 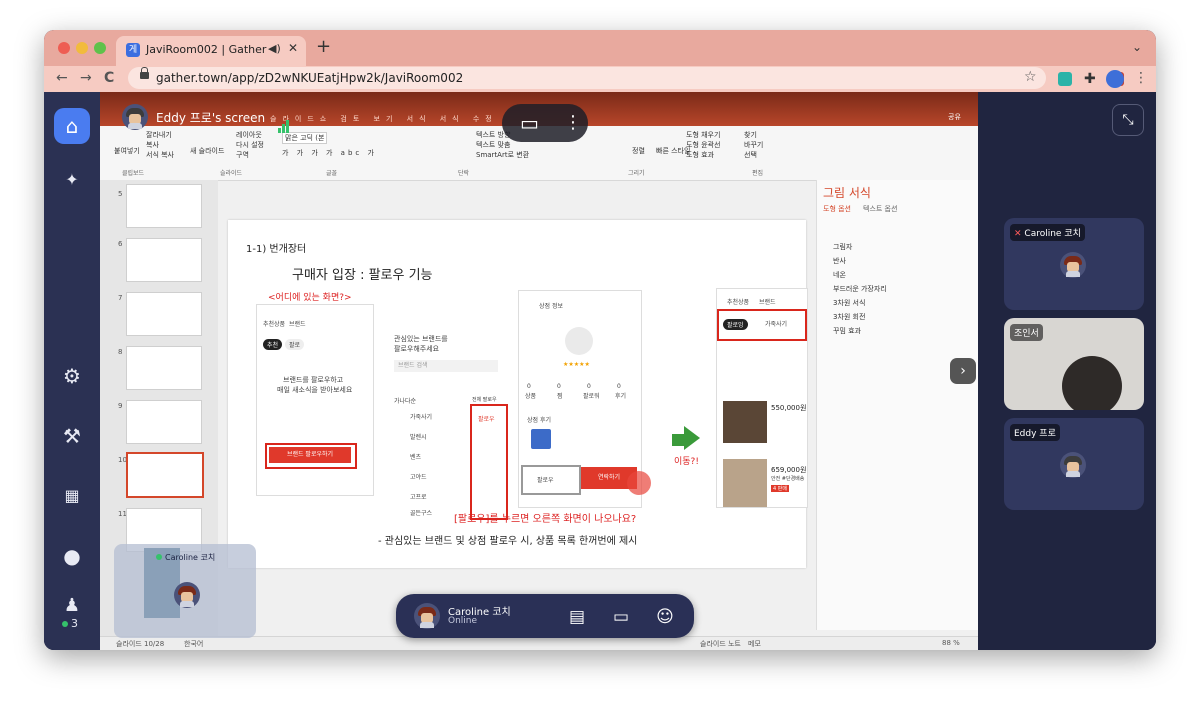 What do you see at coordinates (767, 302) in the screenshot?
I see `phone4-tab: 브랜드` at bounding box center [767, 302].